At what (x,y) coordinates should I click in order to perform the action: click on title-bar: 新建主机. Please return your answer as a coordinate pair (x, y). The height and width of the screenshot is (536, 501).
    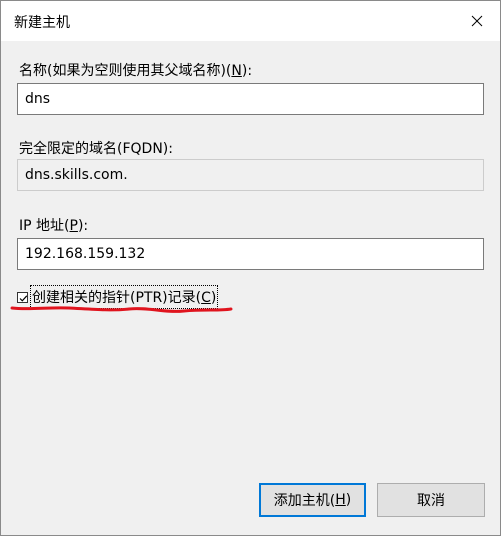
    Looking at the image, I should click on (250, 21).